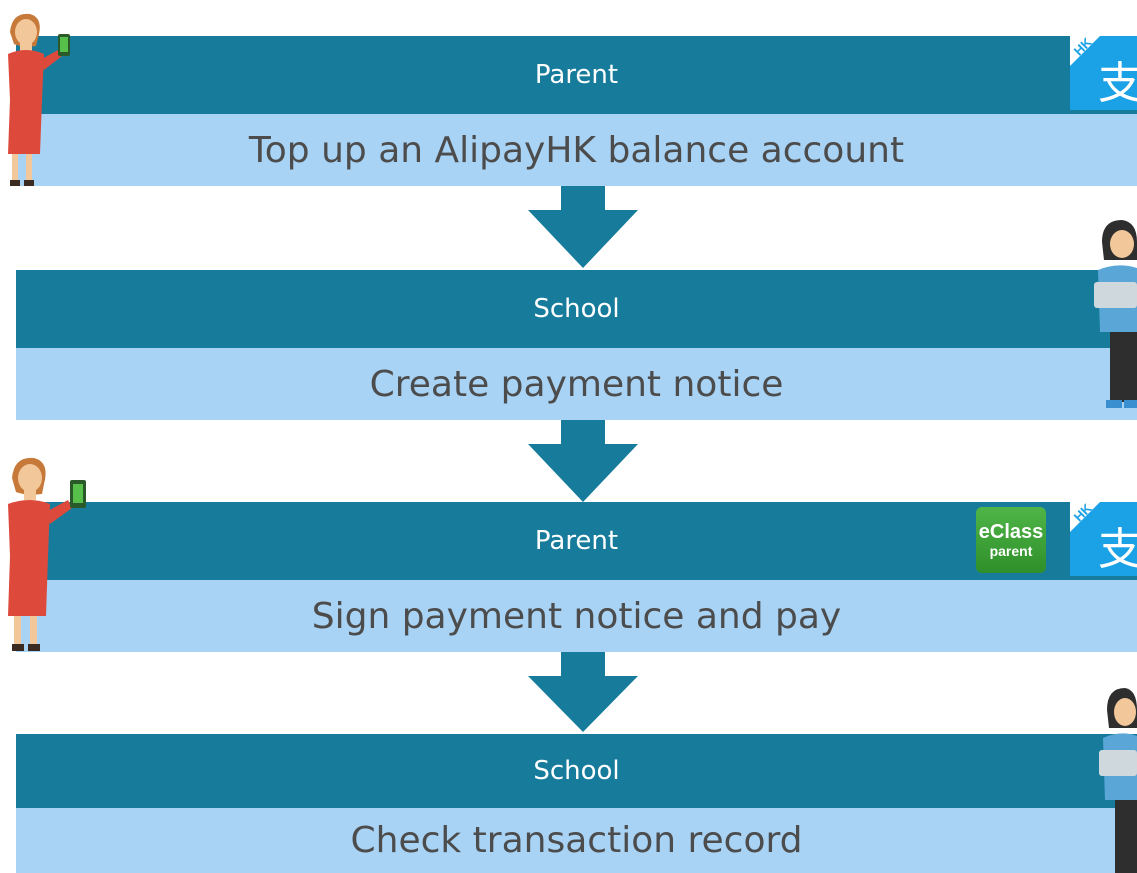 The height and width of the screenshot is (873, 1137). I want to click on step-4-actor-band: School, so click(576, 771).